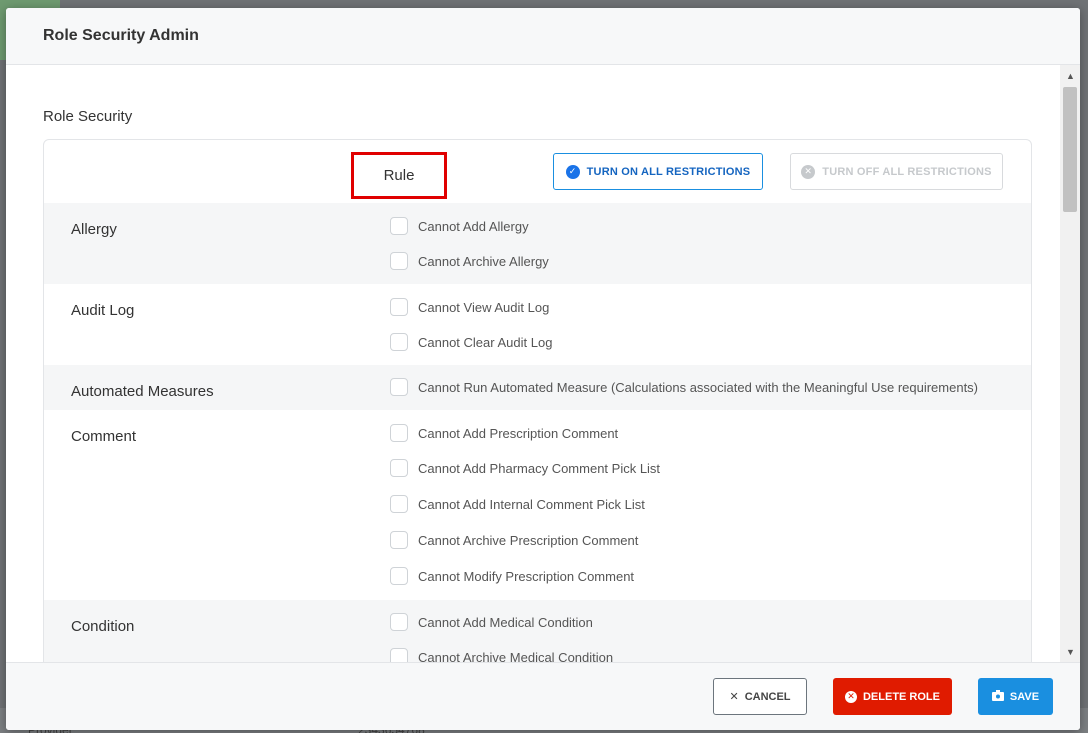 This screenshot has width=1088, height=733. What do you see at coordinates (668, 171) in the screenshot?
I see `turn-on-all-label: TURN ON ALL RESTRICTIONS` at bounding box center [668, 171].